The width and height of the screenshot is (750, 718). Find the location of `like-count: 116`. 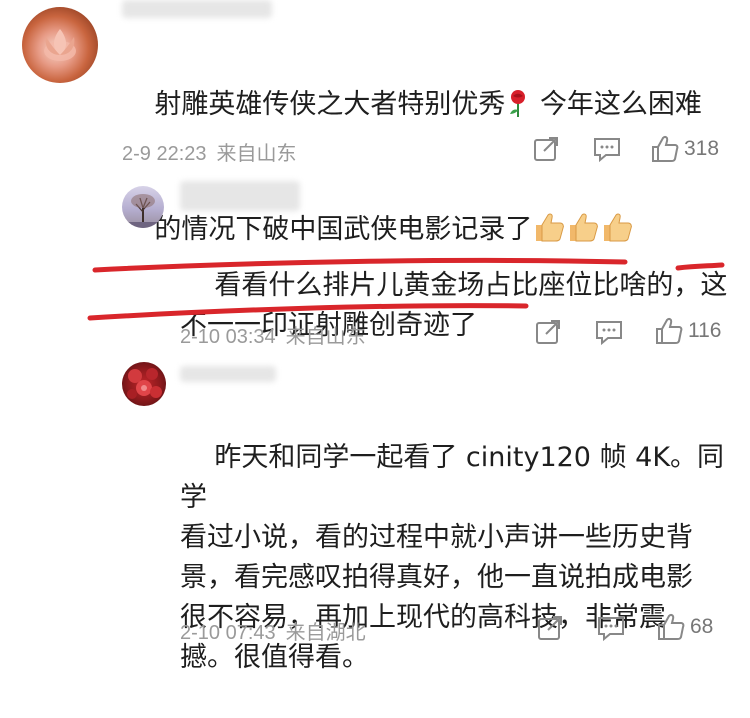

like-count: 116 is located at coordinates (705, 330).